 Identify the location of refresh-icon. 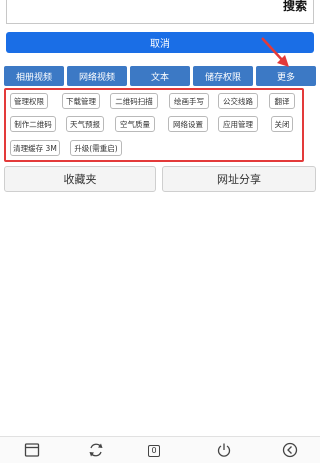
(96, 450).